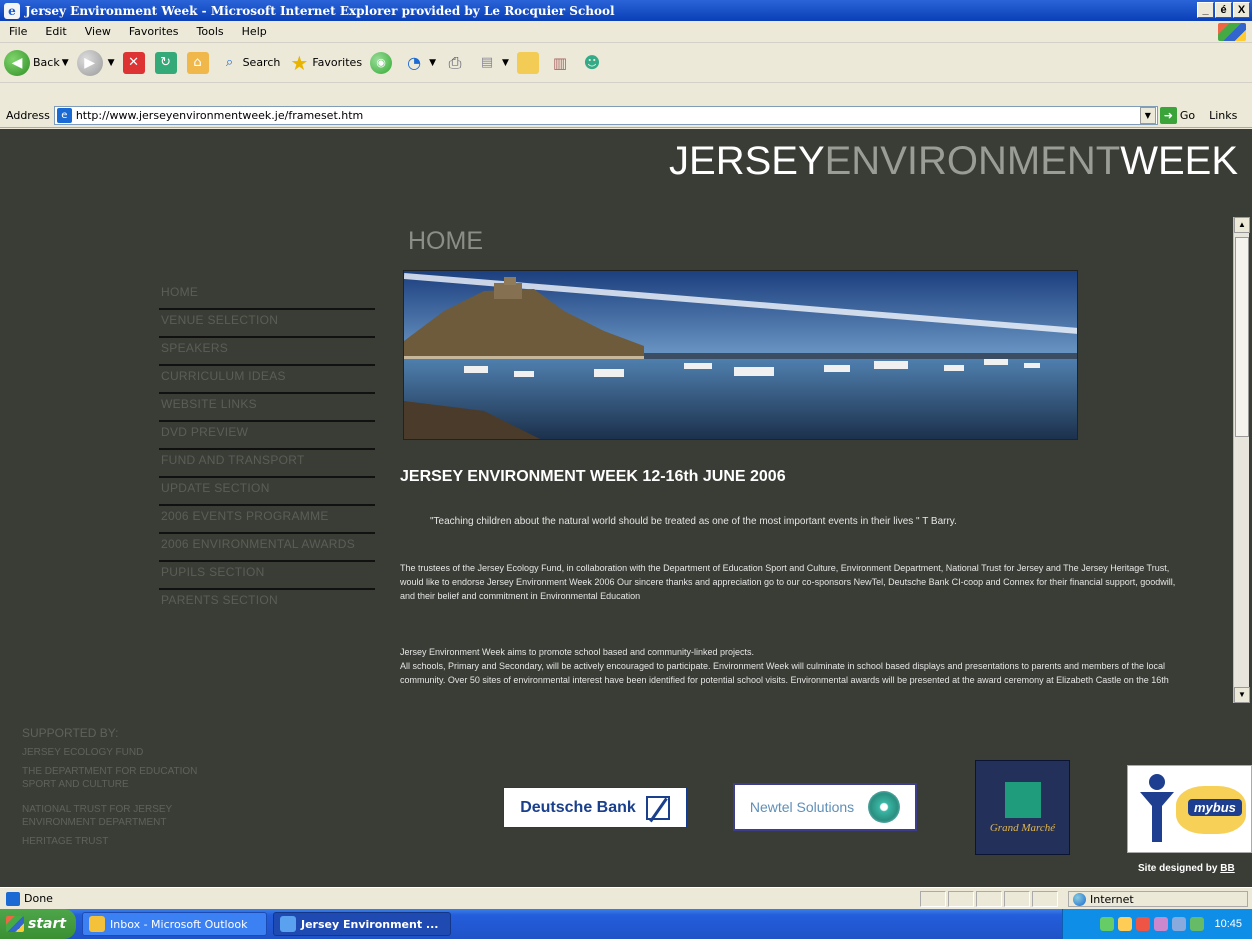  What do you see at coordinates (747, 161) in the screenshot?
I see `brand-jersey: JERSEY` at bounding box center [747, 161].